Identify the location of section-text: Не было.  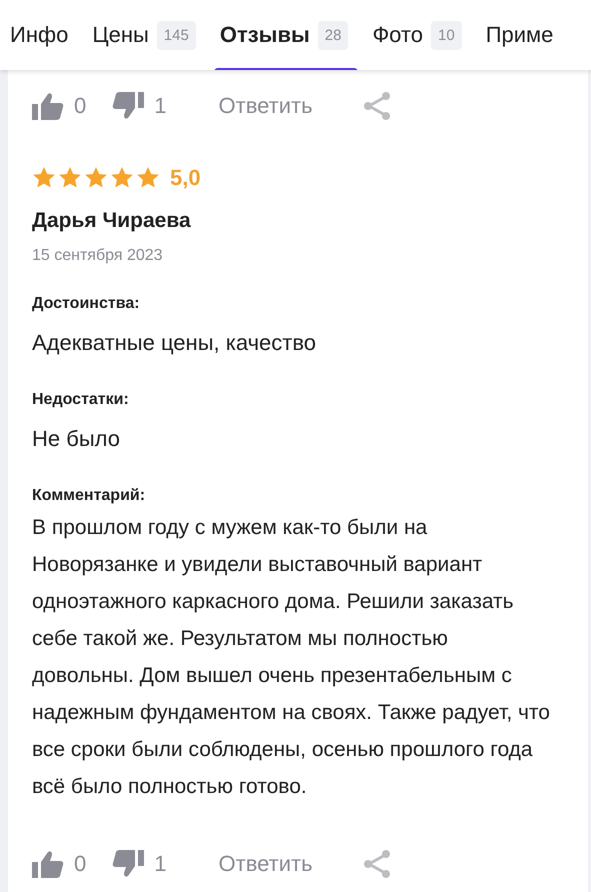
(76, 439).